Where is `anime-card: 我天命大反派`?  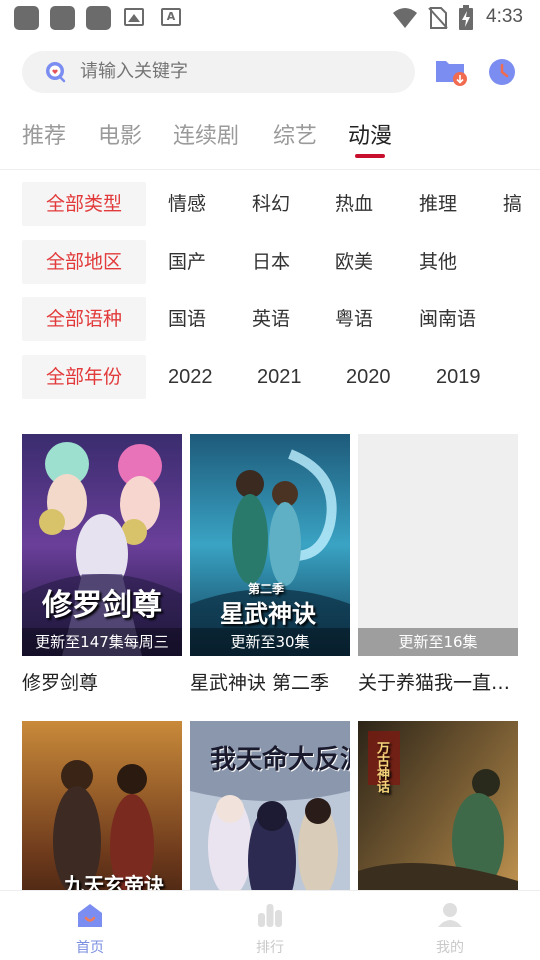 anime-card: 我天命大反派 is located at coordinates (270, 805).